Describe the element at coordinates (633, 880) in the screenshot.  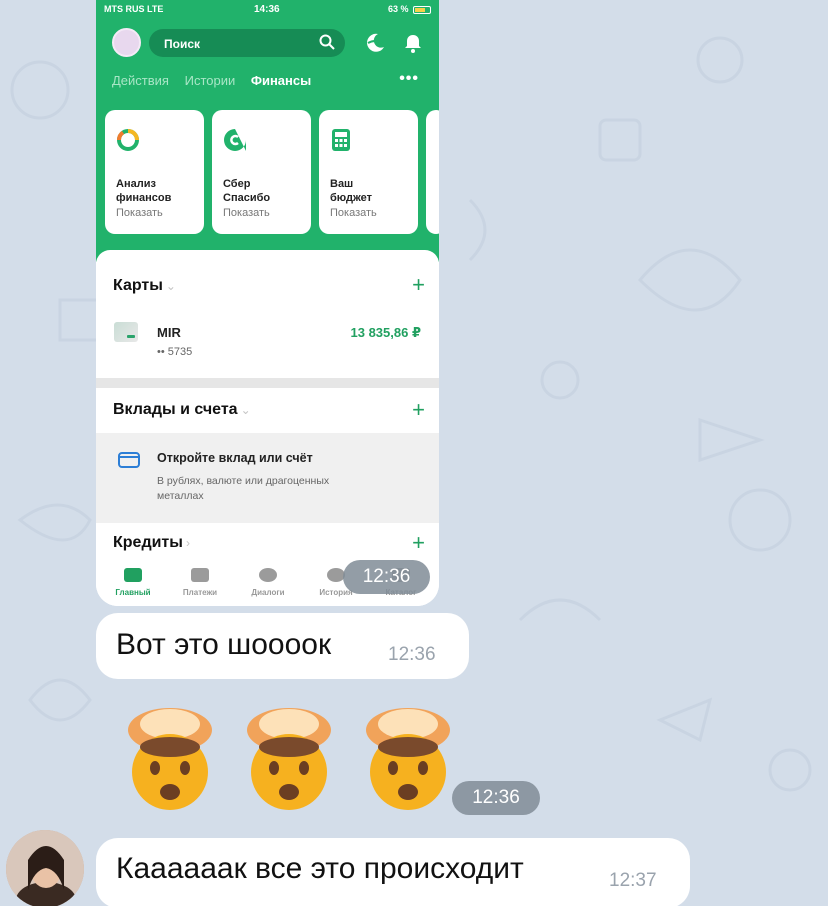
I see `message-time: 12:37` at that location.